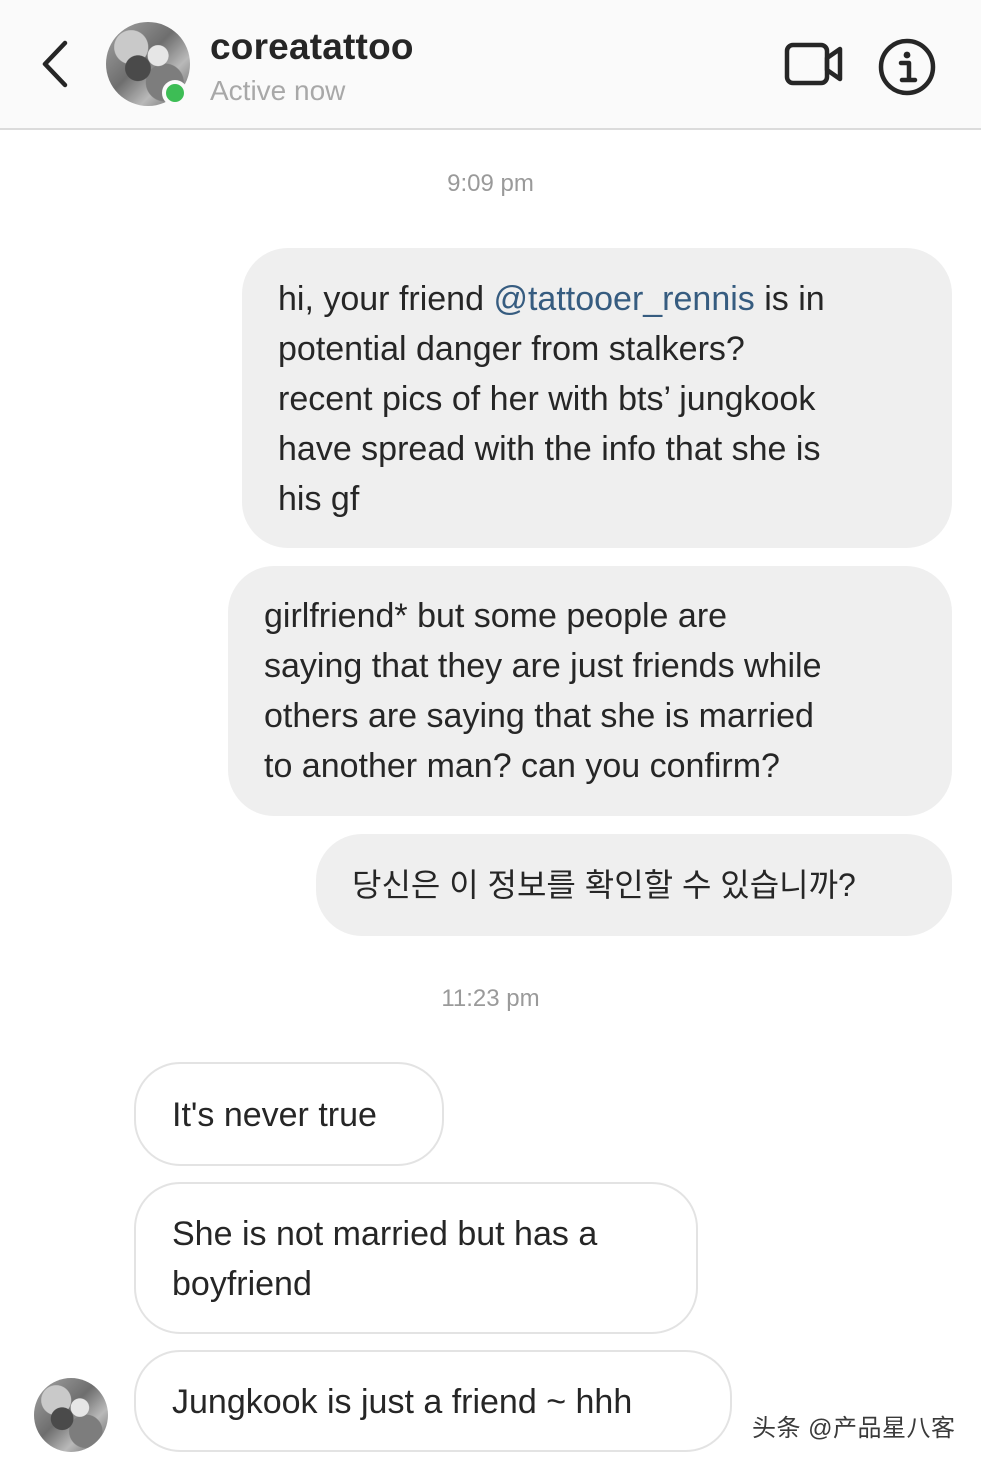 This screenshot has width=981, height=1461. I want to click on active-status-text: Active now, so click(278, 90).